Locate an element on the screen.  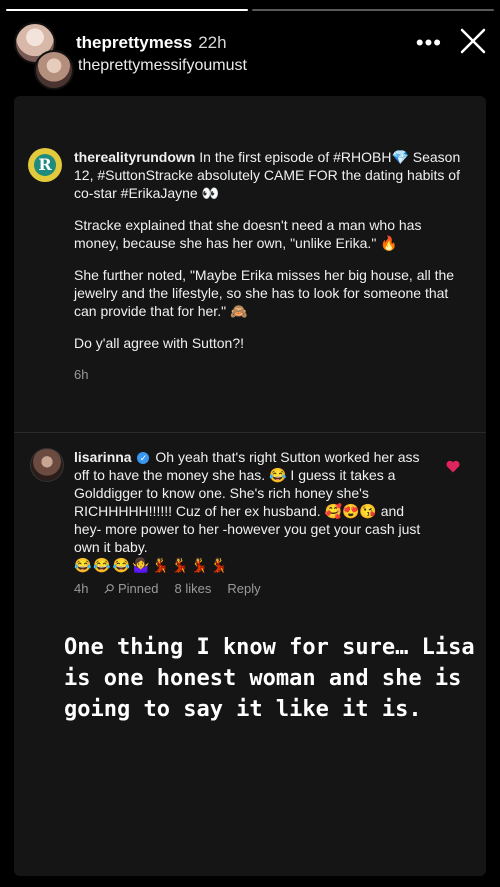
post-username: therealityrundown is located at coordinates (134, 157).